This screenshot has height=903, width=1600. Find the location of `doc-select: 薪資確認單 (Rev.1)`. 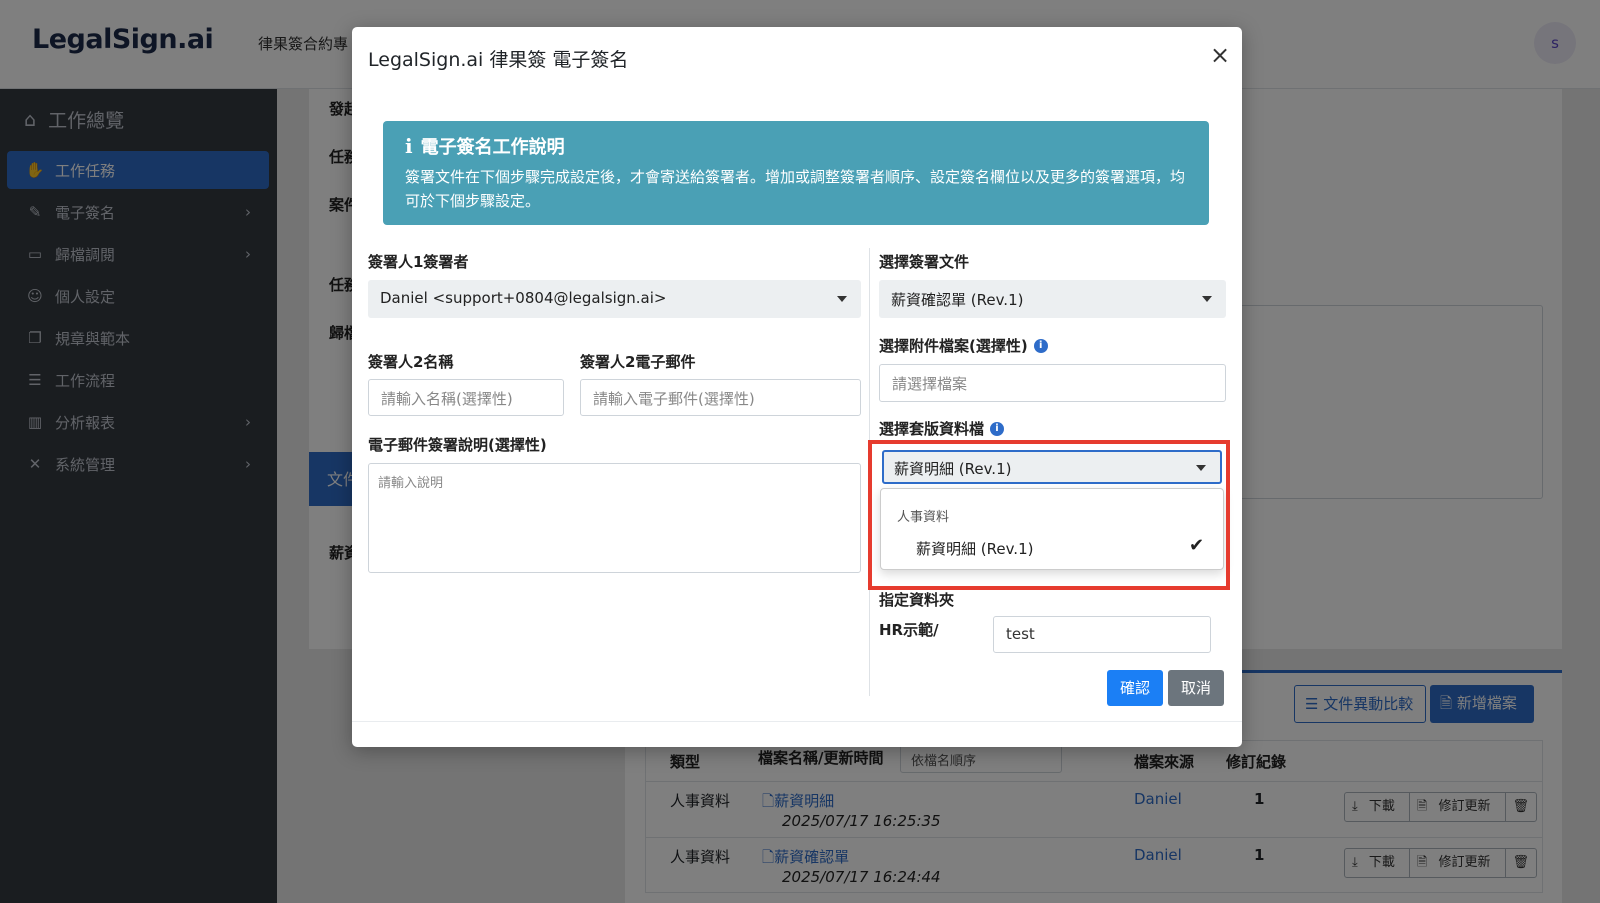

doc-select: 薪資確認單 (Rev.1) is located at coordinates (1052, 299).